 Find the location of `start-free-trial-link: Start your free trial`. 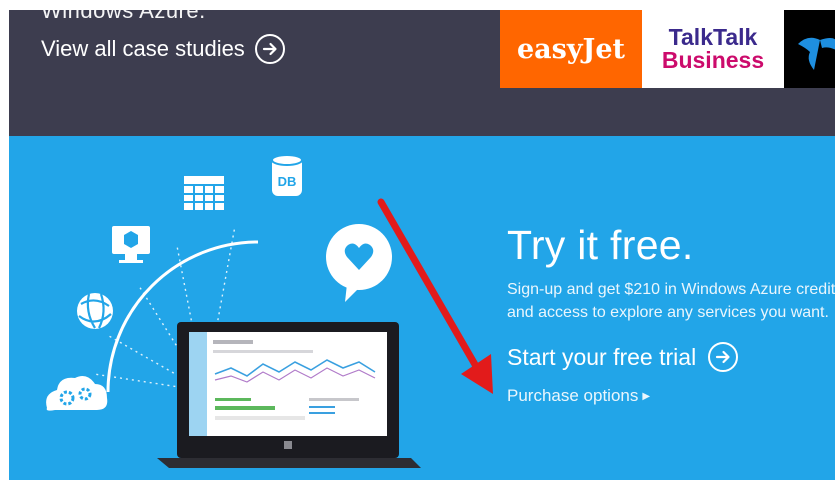

start-free-trial-link: Start your free trial is located at coordinates (623, 357).